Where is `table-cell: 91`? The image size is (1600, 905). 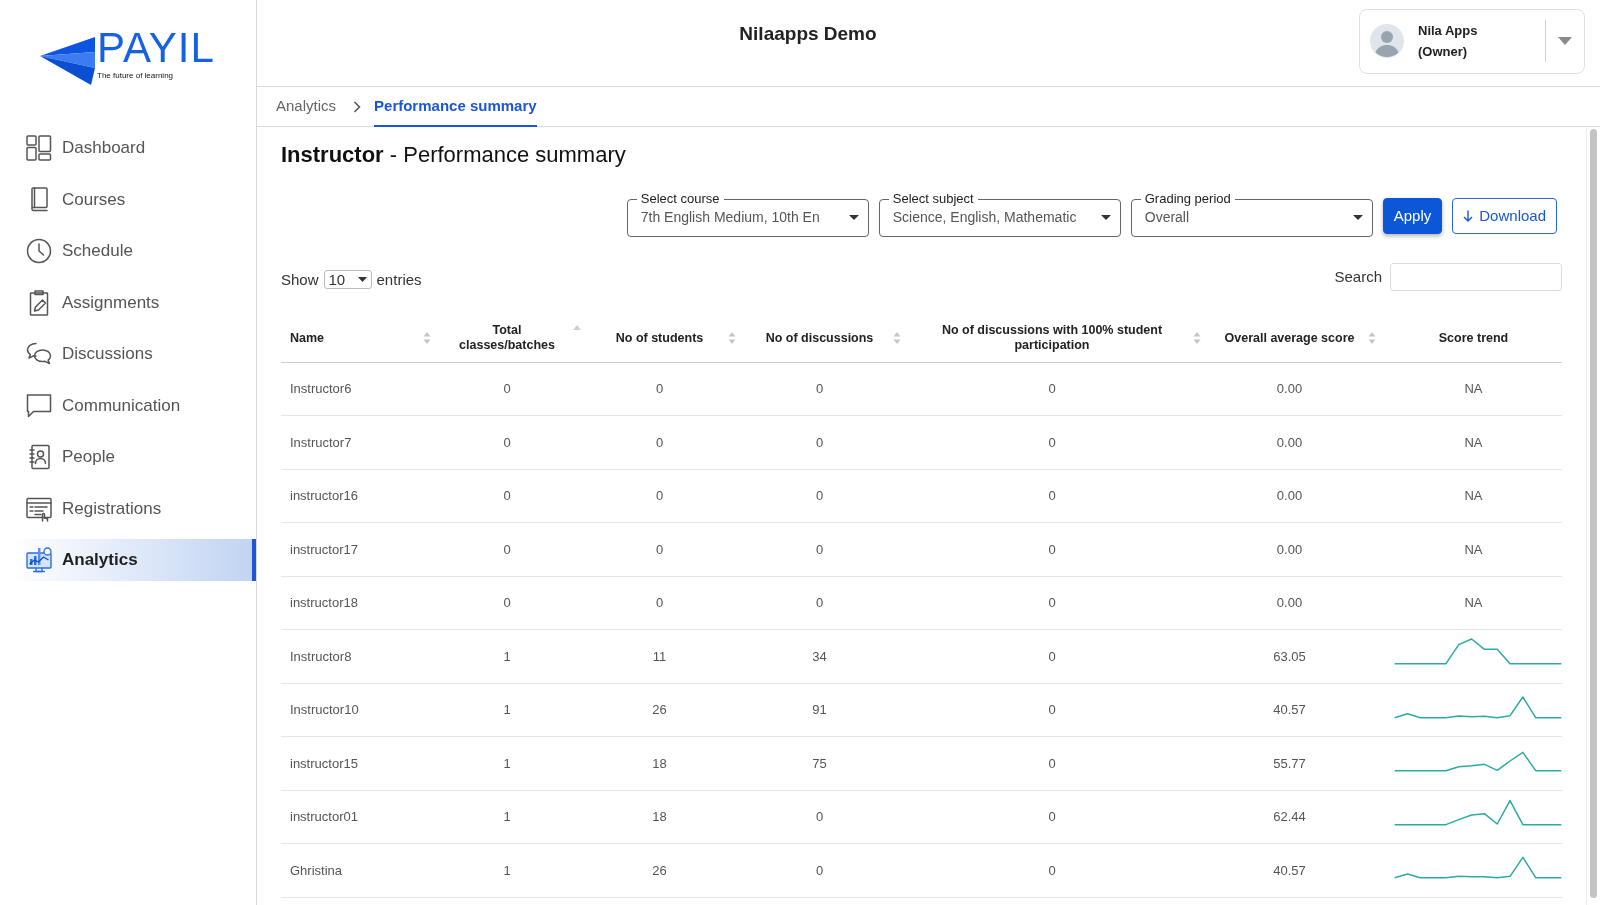
table-cell: 91 is located at coordinates (827, 710).